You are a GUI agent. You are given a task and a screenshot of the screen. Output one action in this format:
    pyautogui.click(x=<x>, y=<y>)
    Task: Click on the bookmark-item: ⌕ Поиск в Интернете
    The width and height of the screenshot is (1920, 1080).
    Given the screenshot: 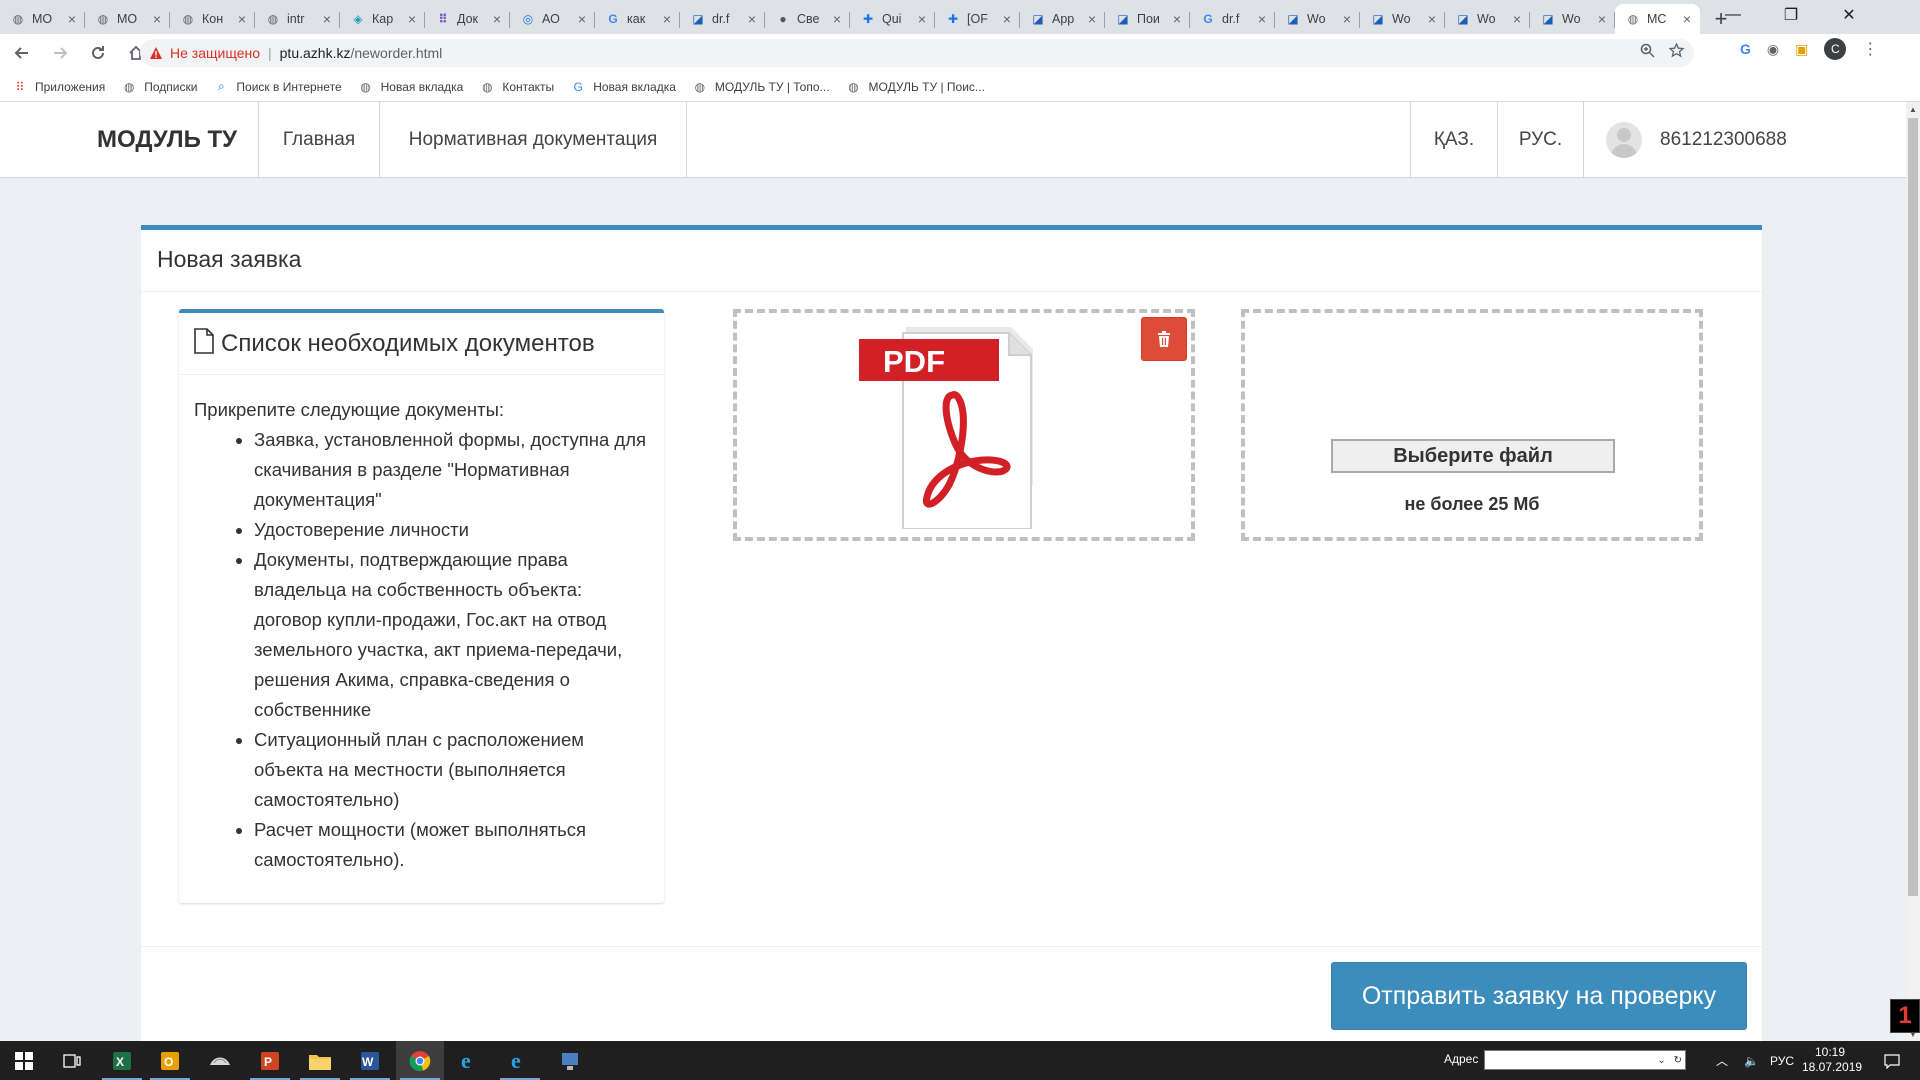 What is the action you would take?
    pyautogui.click(x=277, y=87)
    